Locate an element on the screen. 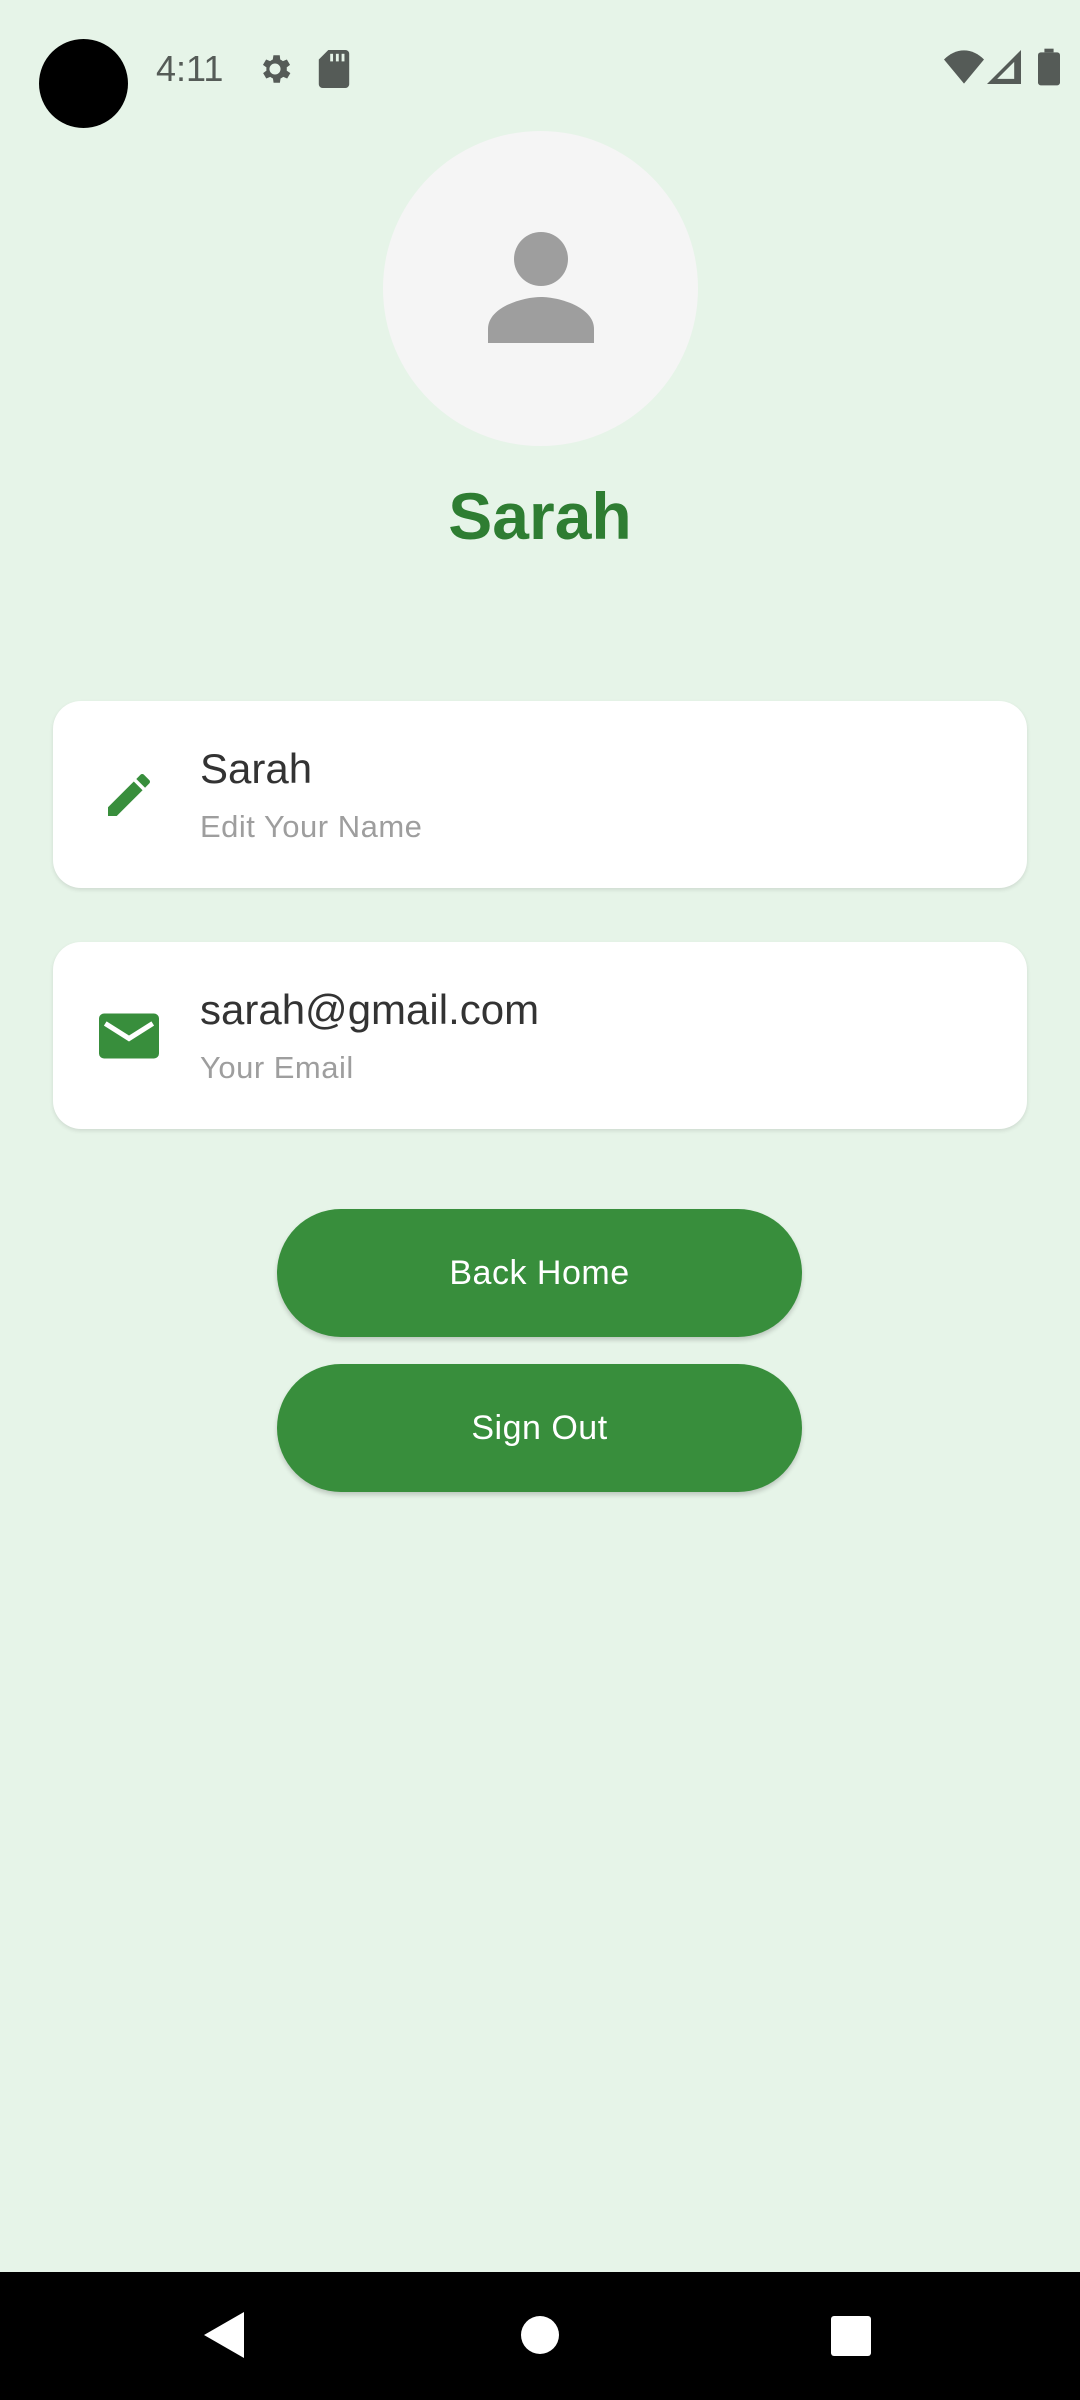  name-label: Edit Your Name is located at coordinates (311, 826).